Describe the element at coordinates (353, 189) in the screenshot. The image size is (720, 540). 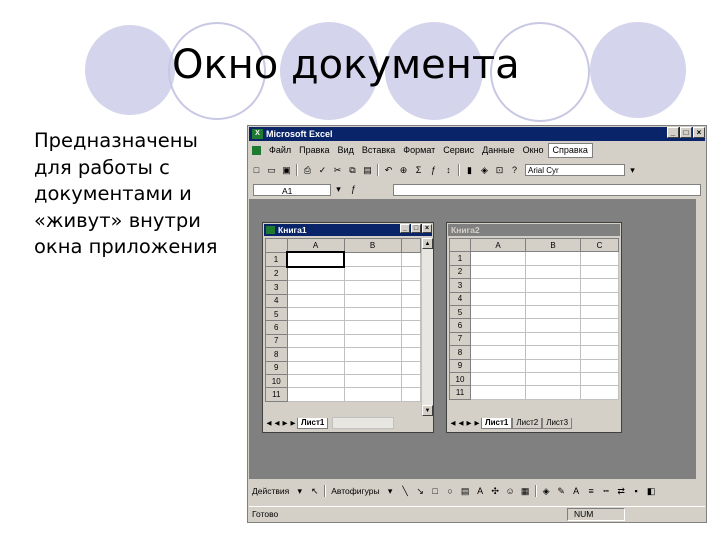
I see `fx-icon: ƒ` at that location.